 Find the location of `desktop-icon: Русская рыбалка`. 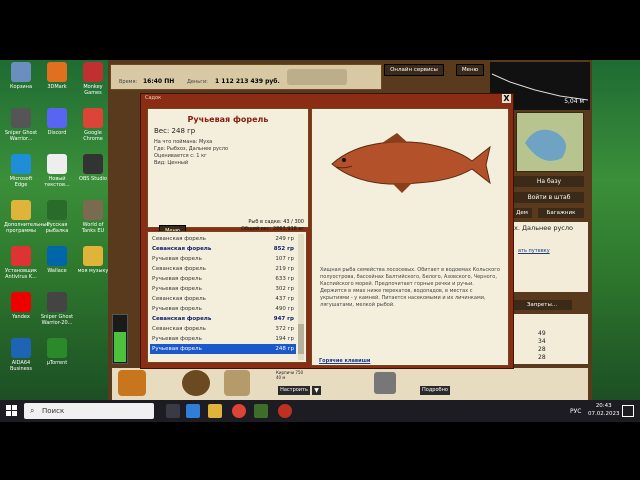

desktop-icon: Русская рыбалка is located at coordinates (57, 217).